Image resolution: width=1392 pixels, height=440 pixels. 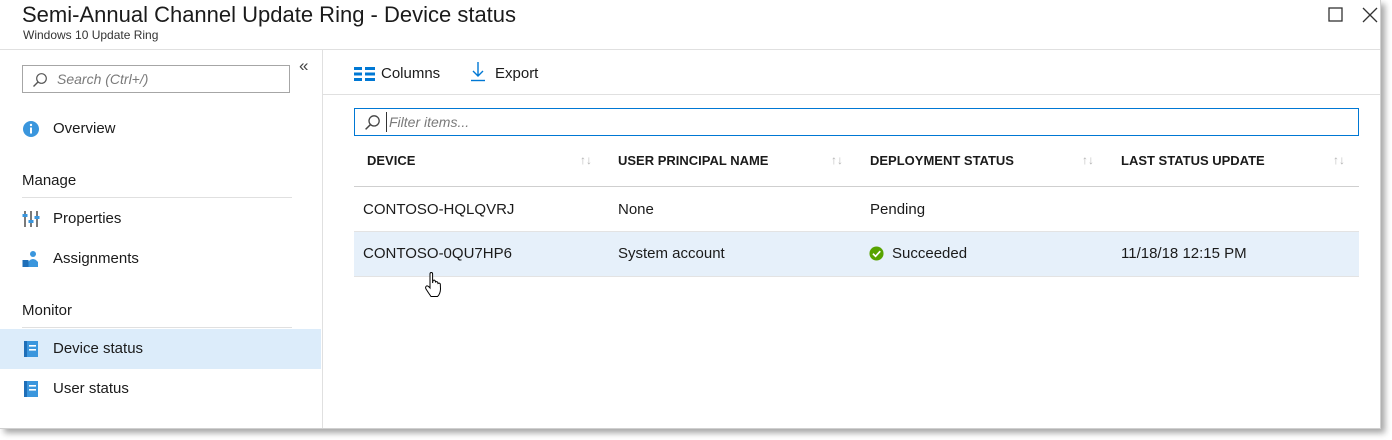 I want to click on columns-button: Columns, so click(x=400, y=74).